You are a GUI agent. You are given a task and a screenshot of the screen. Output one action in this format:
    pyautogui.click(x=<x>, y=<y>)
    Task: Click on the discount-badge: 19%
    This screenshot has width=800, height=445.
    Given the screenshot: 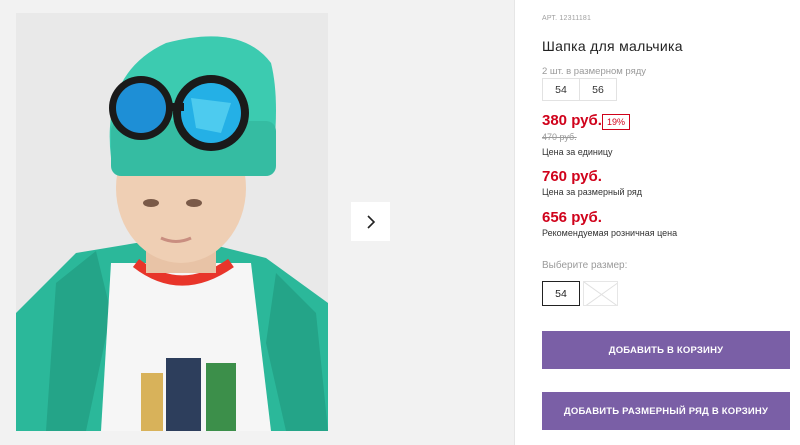 What is the action you would take?
    pyautogui.click(x=616, y=122)
    